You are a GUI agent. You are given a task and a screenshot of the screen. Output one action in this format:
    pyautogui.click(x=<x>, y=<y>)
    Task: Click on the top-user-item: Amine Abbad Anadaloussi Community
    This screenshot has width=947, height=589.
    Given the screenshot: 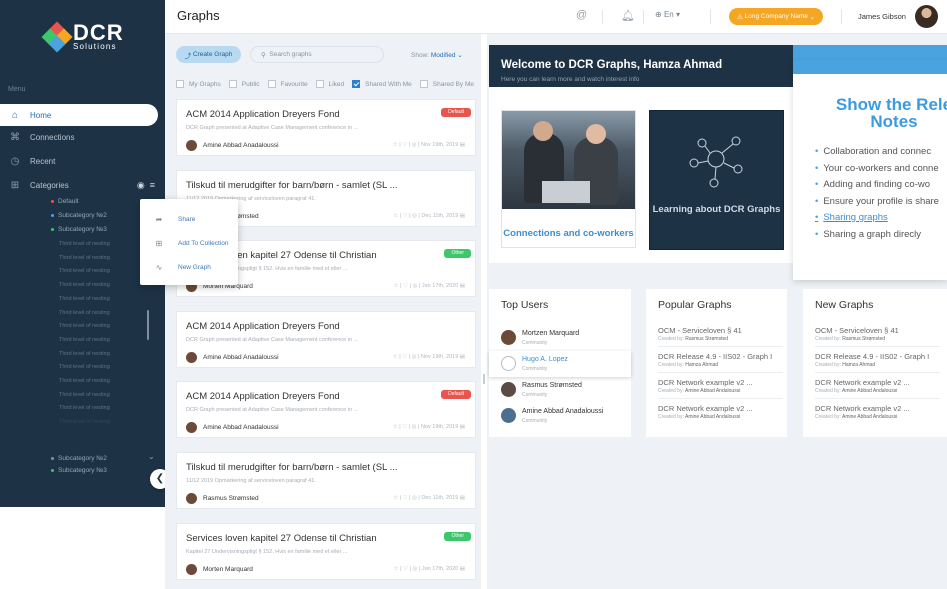 What is the action you would take?
    pyautogui.click(x=560, y=416)
    